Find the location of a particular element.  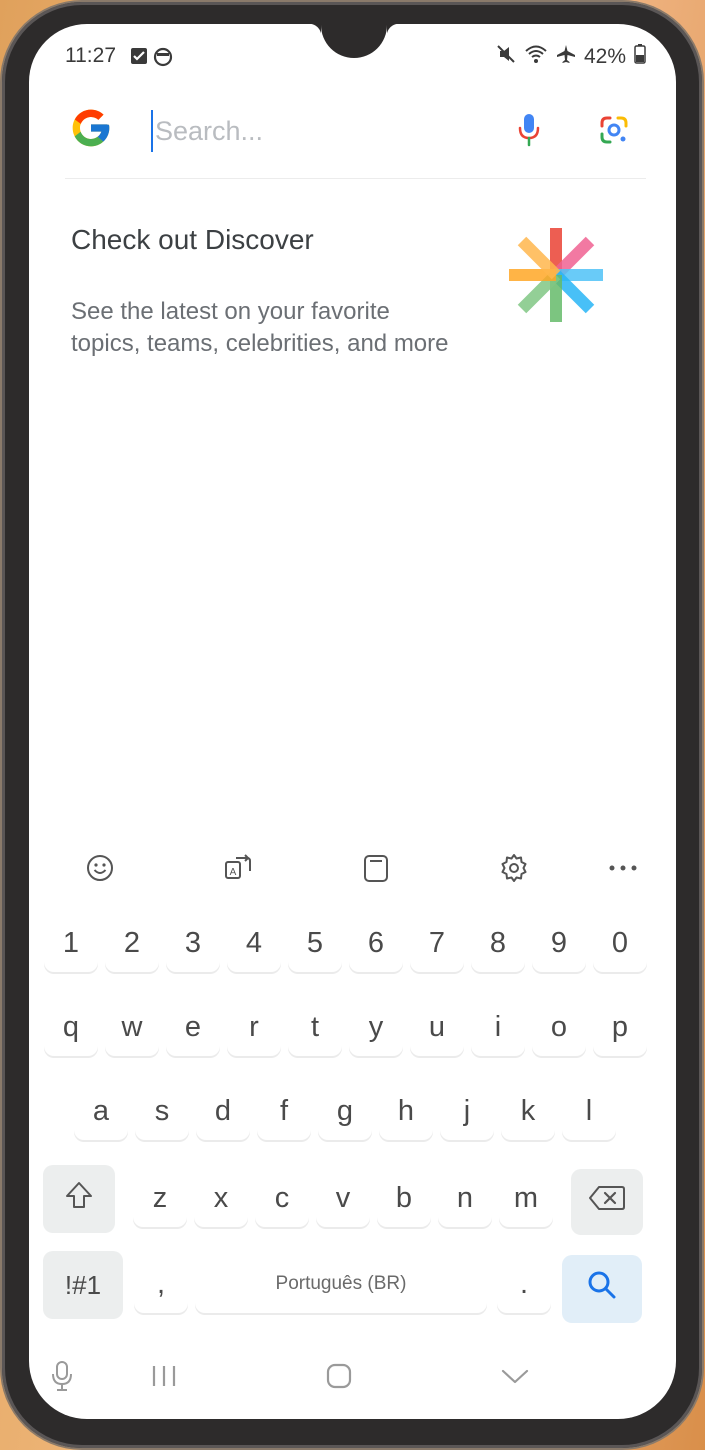

key-1: 1 is located at coordinates (71, 943).